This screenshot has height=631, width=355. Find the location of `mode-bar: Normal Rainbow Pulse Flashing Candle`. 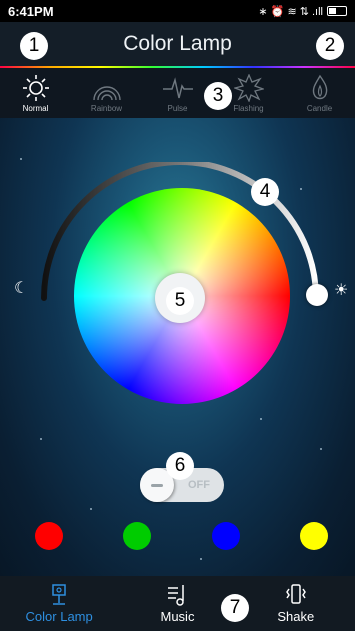

mode-bar: Normal Rainbow Pulse Flashing Candle is located at coordinates (177, 93).